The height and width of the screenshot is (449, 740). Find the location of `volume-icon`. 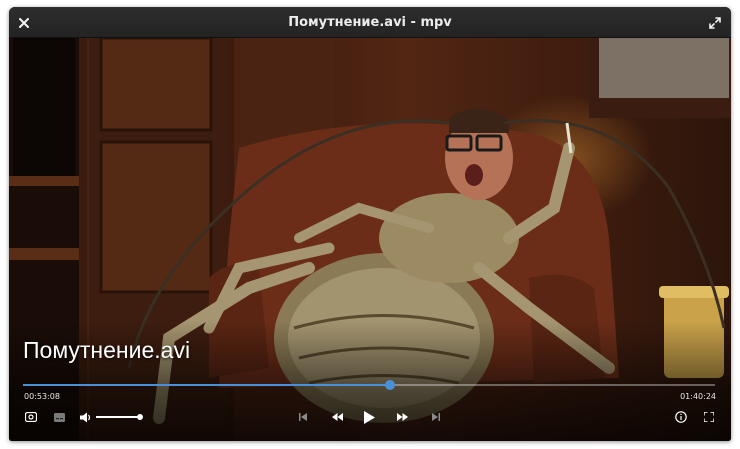

volume-icon is located at coordinates (85, 417).